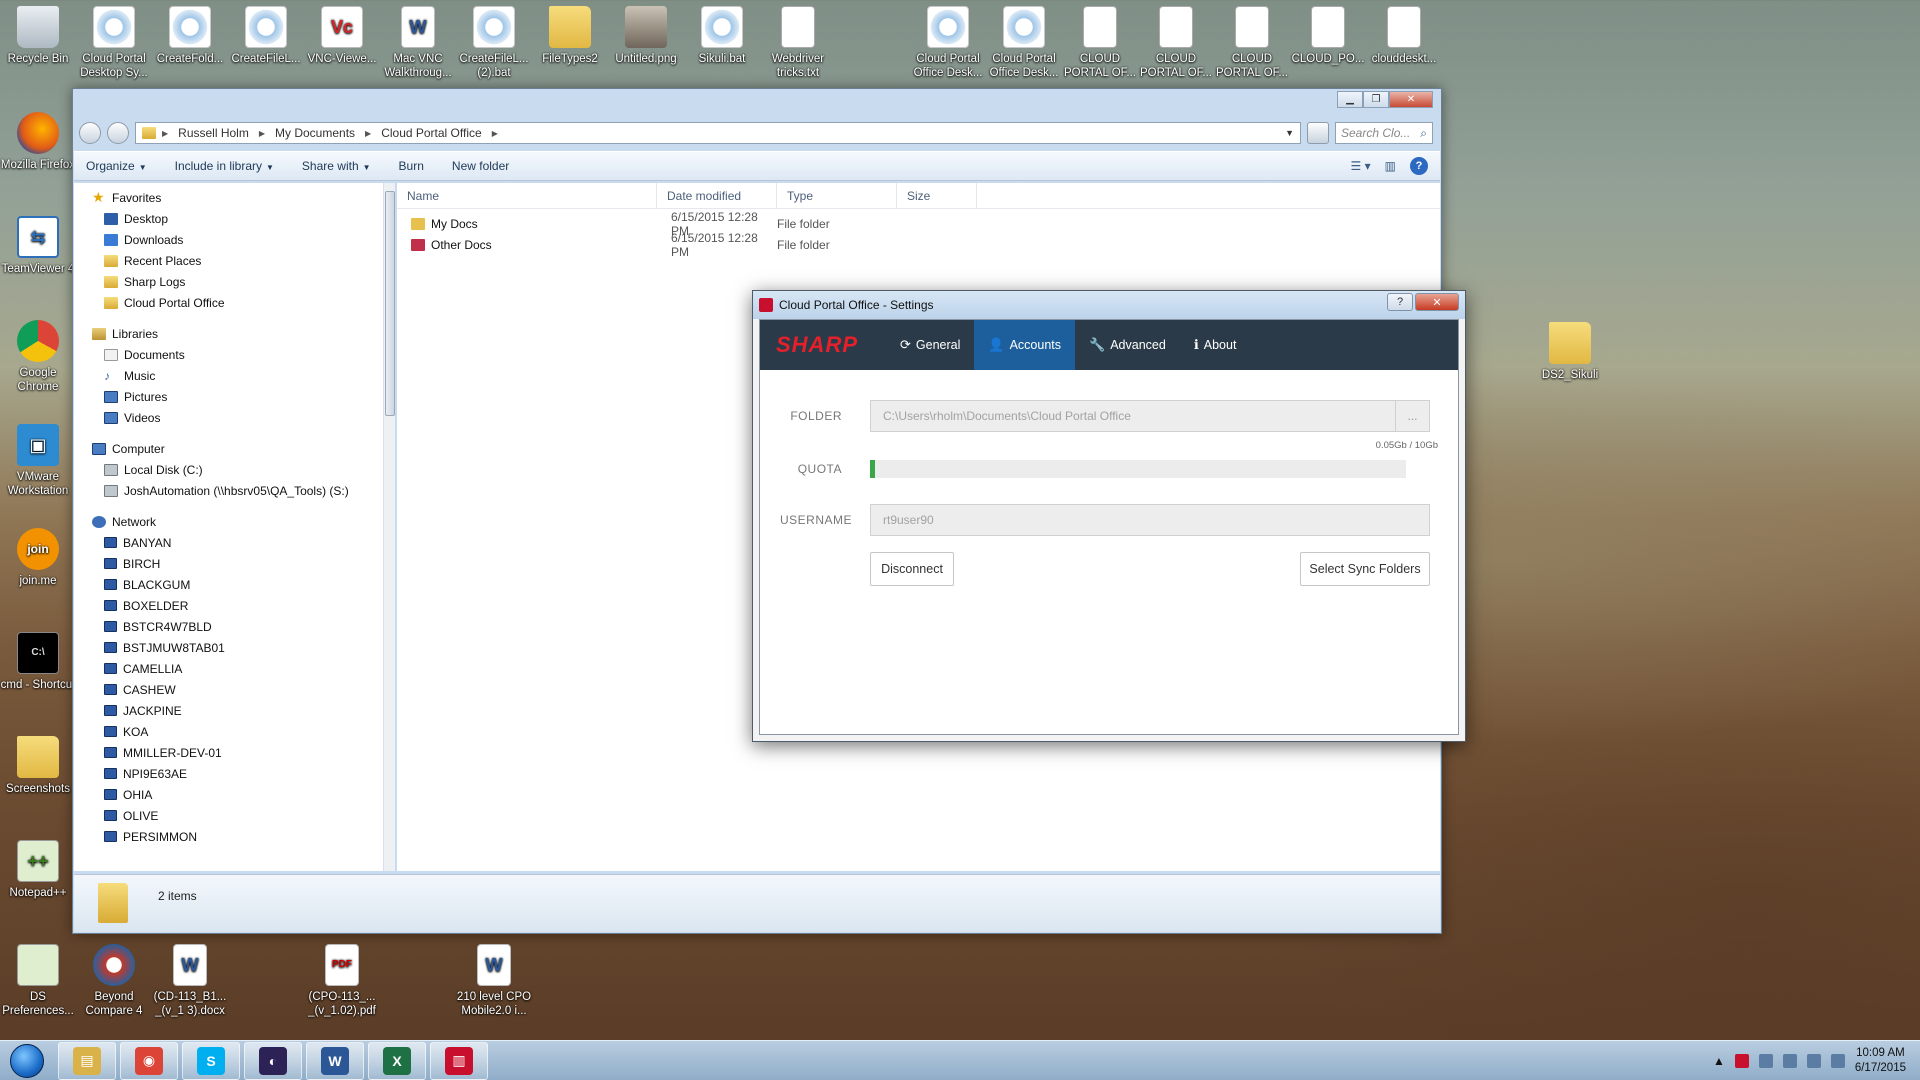  Describe the element at coordinates (1813, 1060) in the screenshot. I see `network-icon` at that location.